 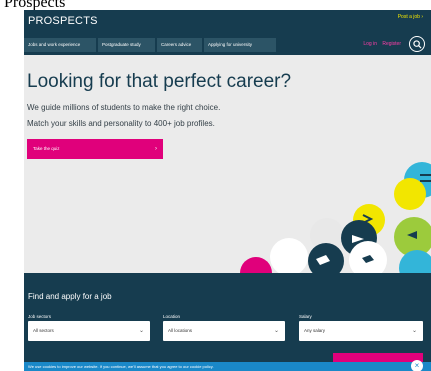 I want to click on auth-links: Log in Register, so click(x=380, y=44).